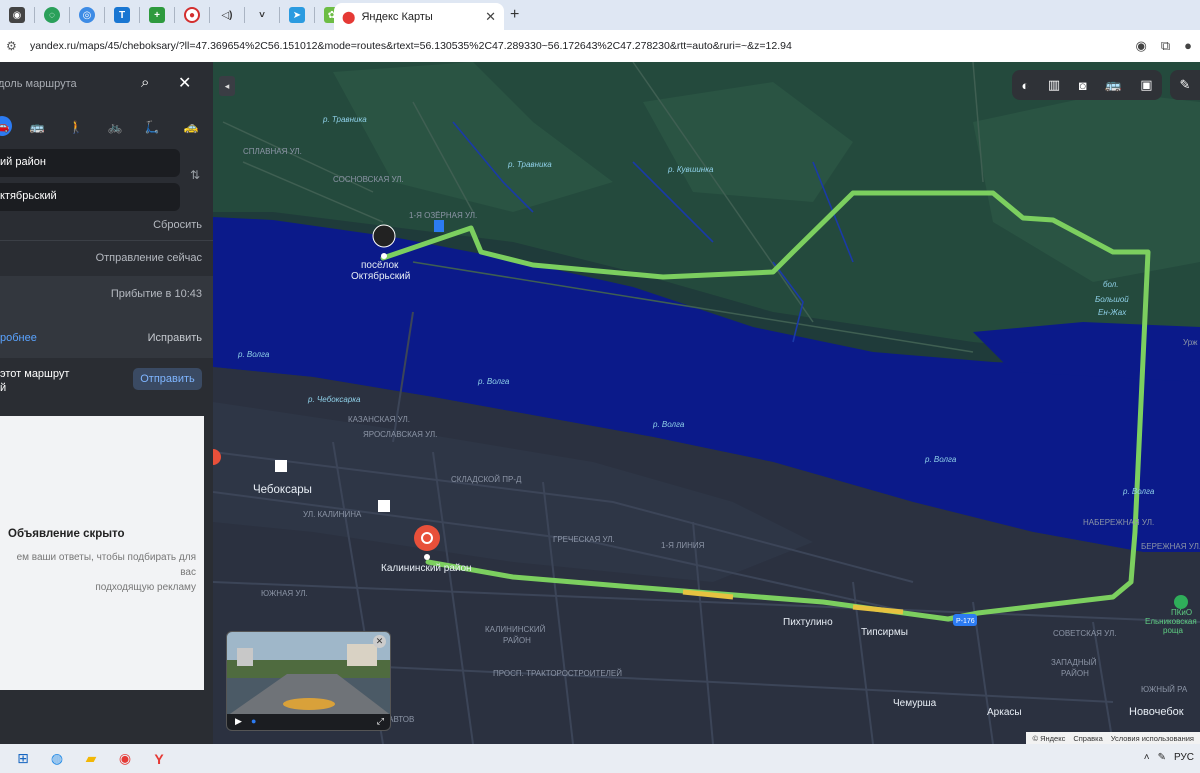  I want to click on label-poselok-2: Октябрьский, so click(380, 276).